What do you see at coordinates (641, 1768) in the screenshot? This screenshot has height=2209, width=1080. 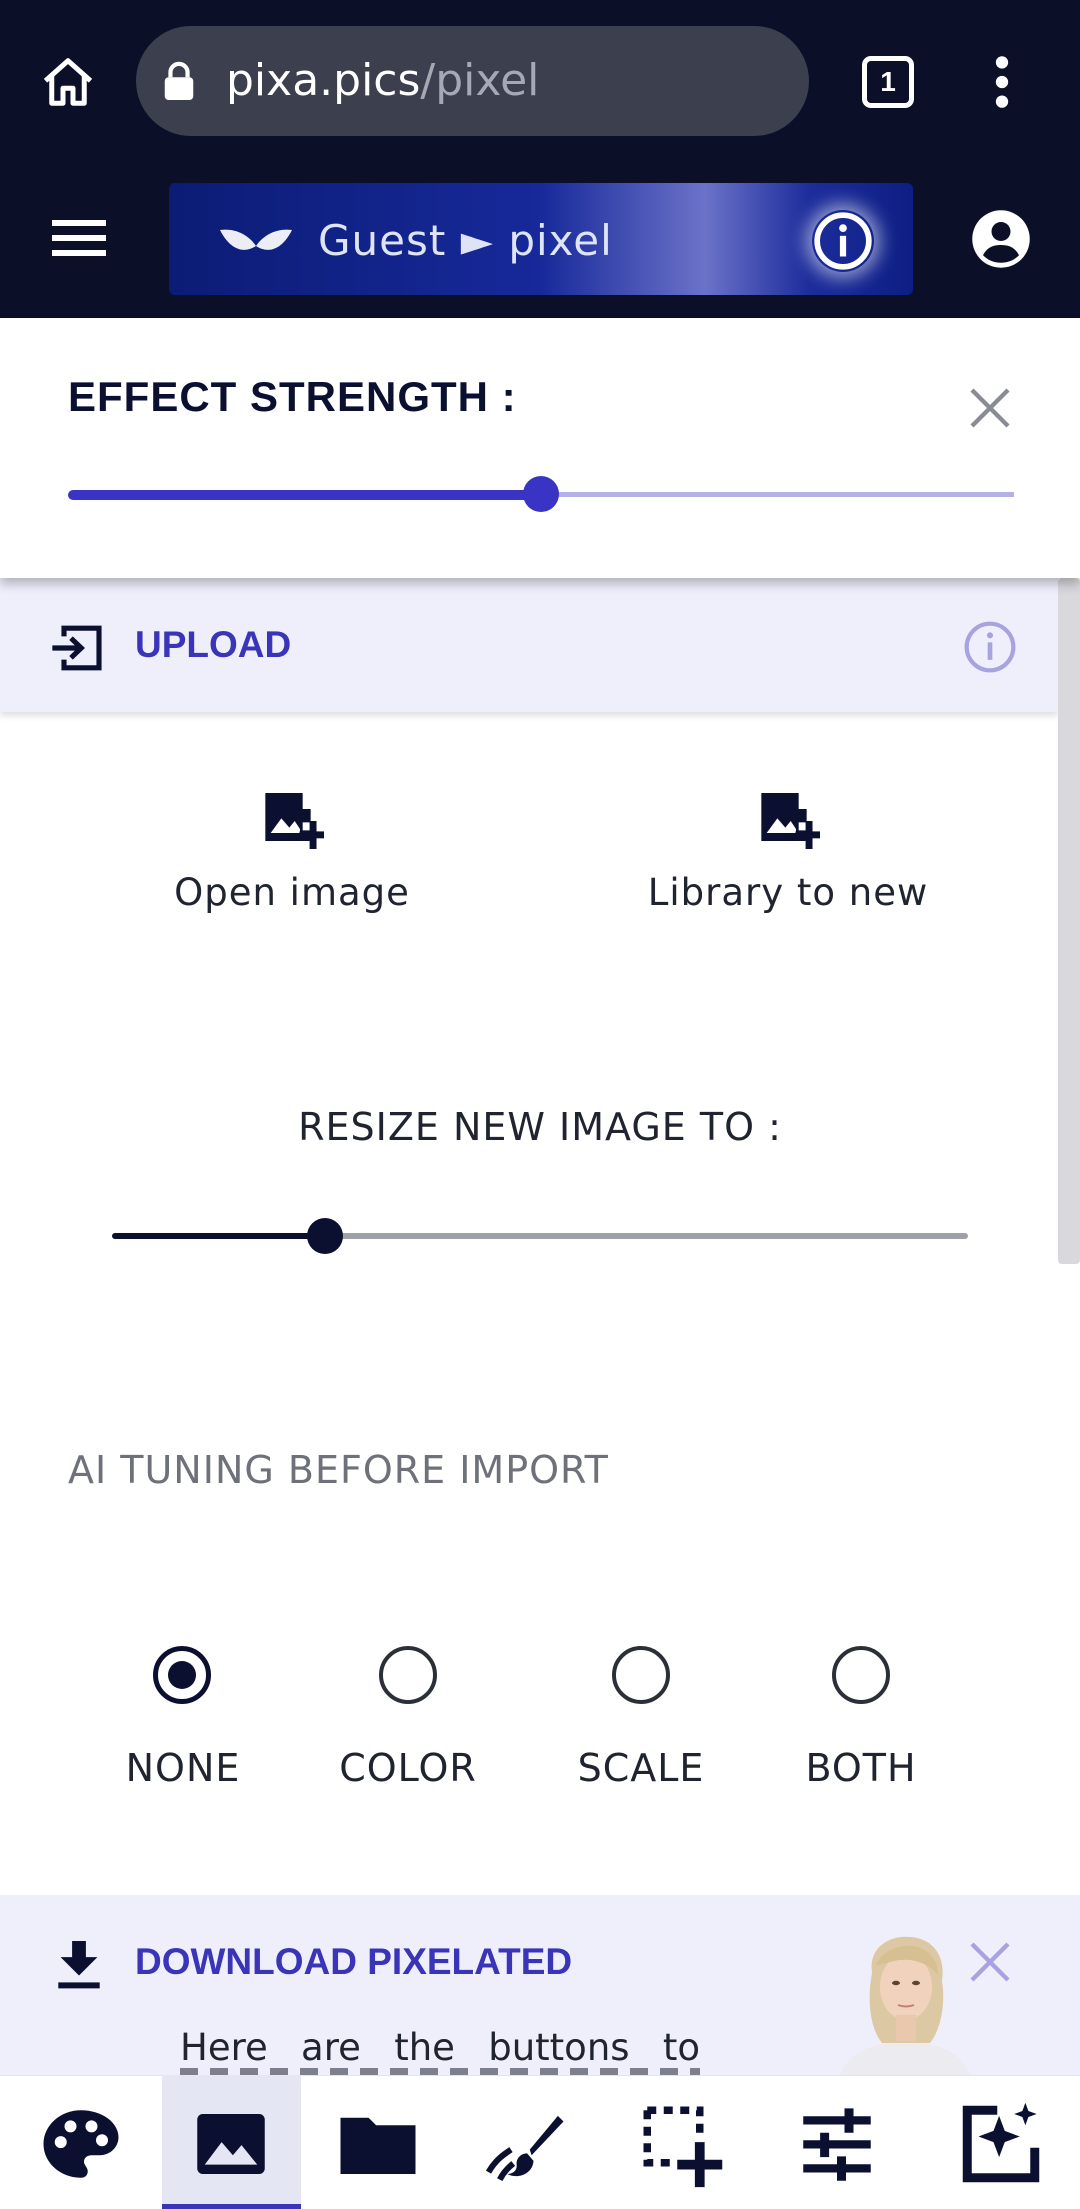 I see `radio-label-scale: SCALE` at bounding box center [641, 1768].